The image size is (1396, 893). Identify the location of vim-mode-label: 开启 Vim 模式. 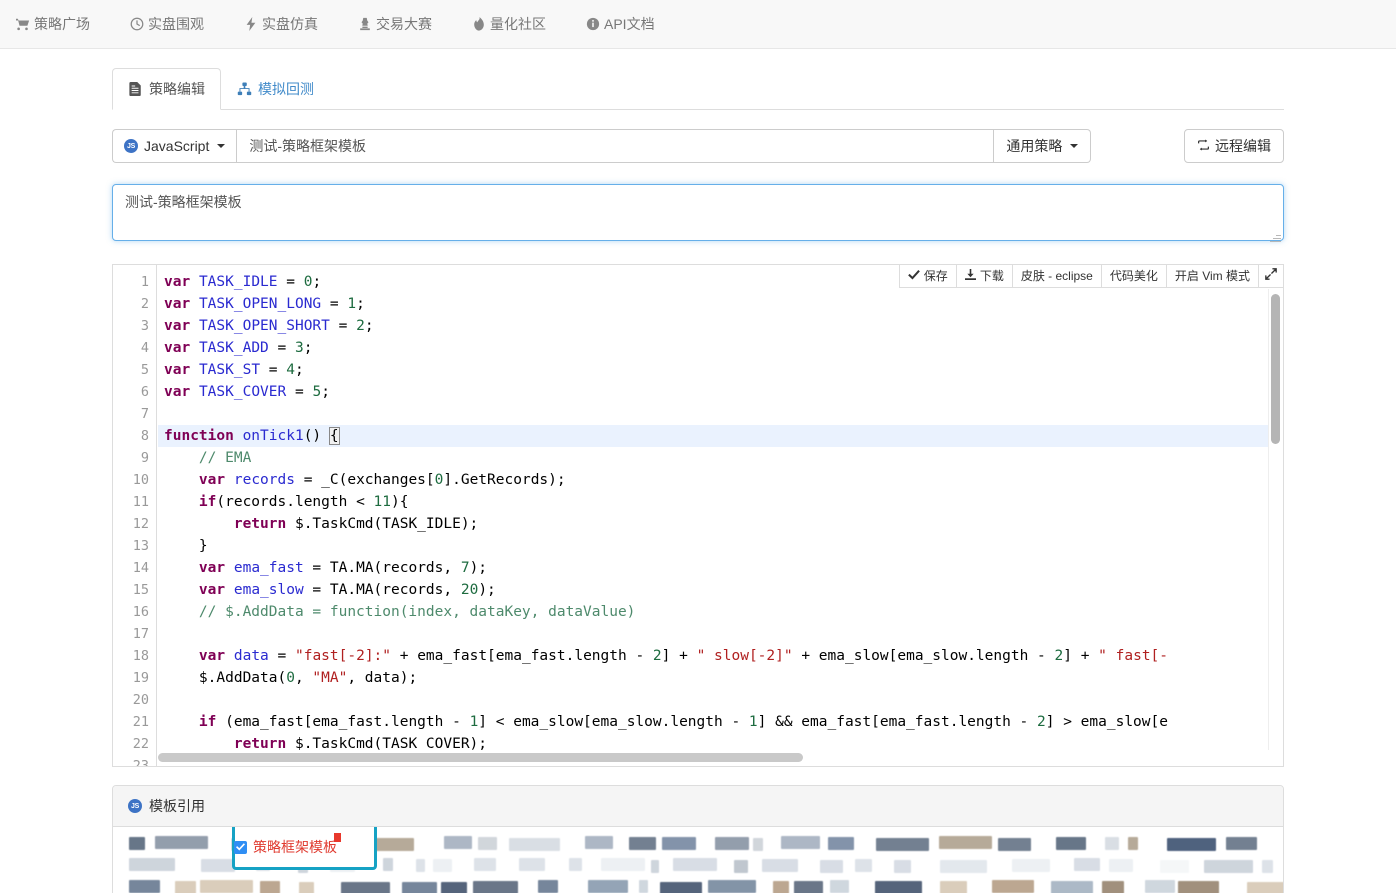
(1212, 276).